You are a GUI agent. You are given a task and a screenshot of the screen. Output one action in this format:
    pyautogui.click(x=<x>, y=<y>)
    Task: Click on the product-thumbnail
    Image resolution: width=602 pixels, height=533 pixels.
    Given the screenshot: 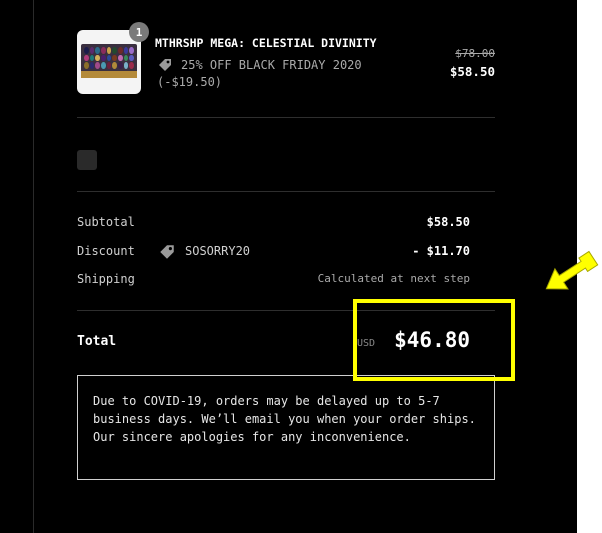 What is the action you would take?
    pyautogui.click(x=109, y=62)
    